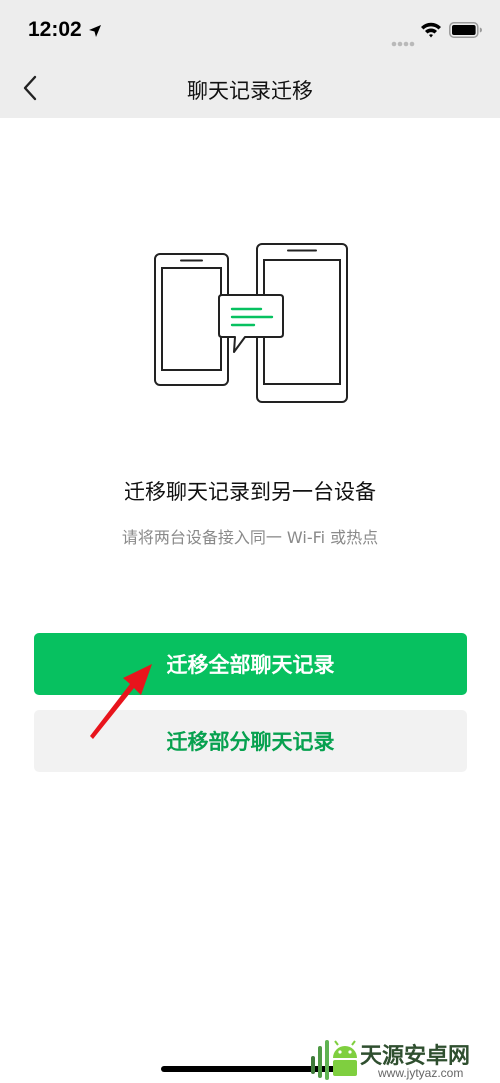 This screenshot has height=1083, width=500. I want to click on nav-bar: 聊天记录迁移, so click(250, 89).